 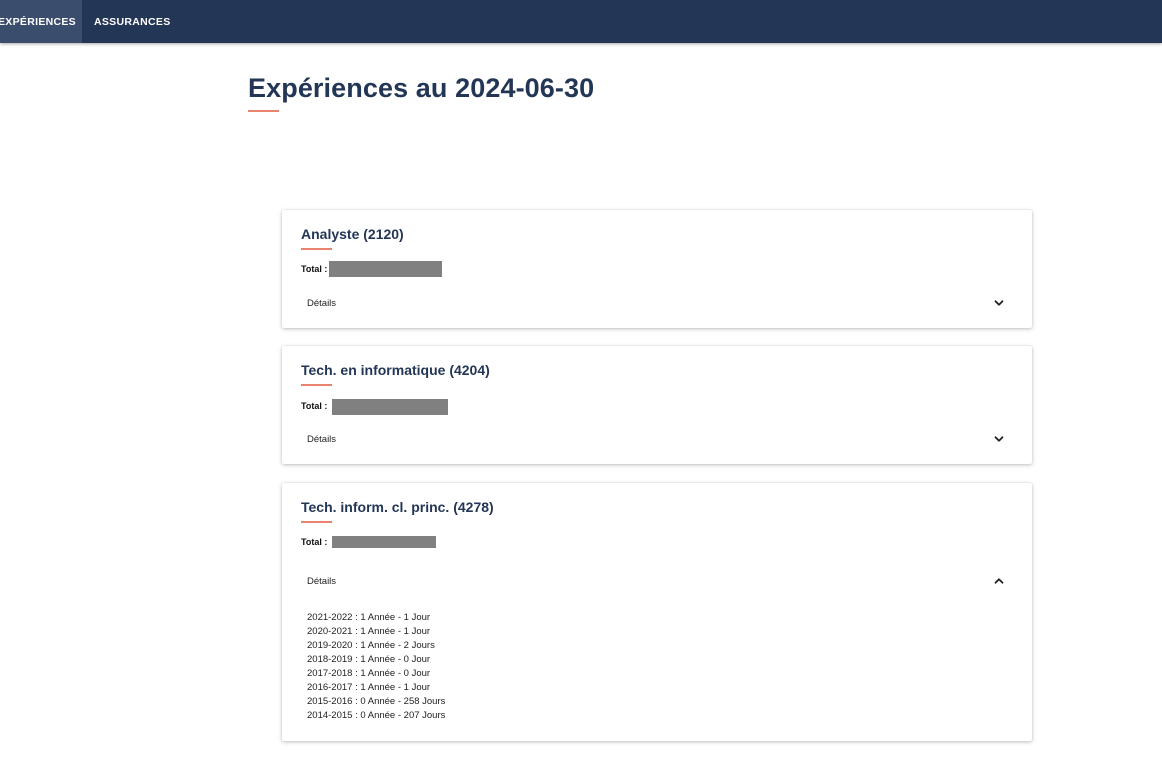 What do you see at coordinates (369, 687) in the screenshot?
I see `details-item: 2016-2017 : 1 Année - 1 Jour` at bounding box center [369, 687].